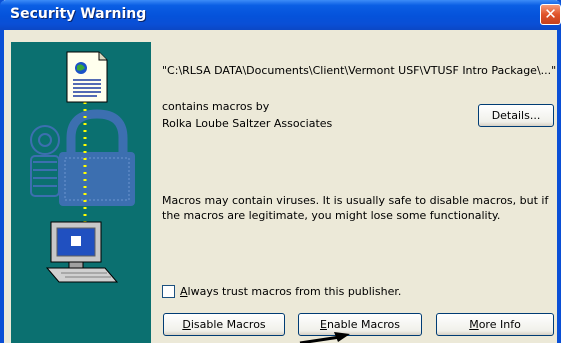 The image size is (561, 347). I want to click on more-label: ore Info, so click(499, 324).